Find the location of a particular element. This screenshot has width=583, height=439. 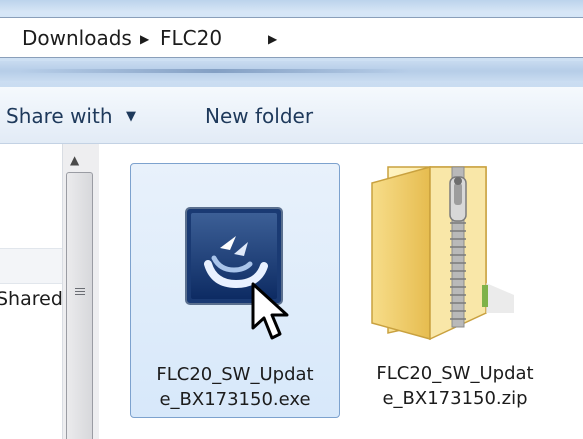

scroll-up-arrow-icon: ▲ is located at coordinates (74, 160).